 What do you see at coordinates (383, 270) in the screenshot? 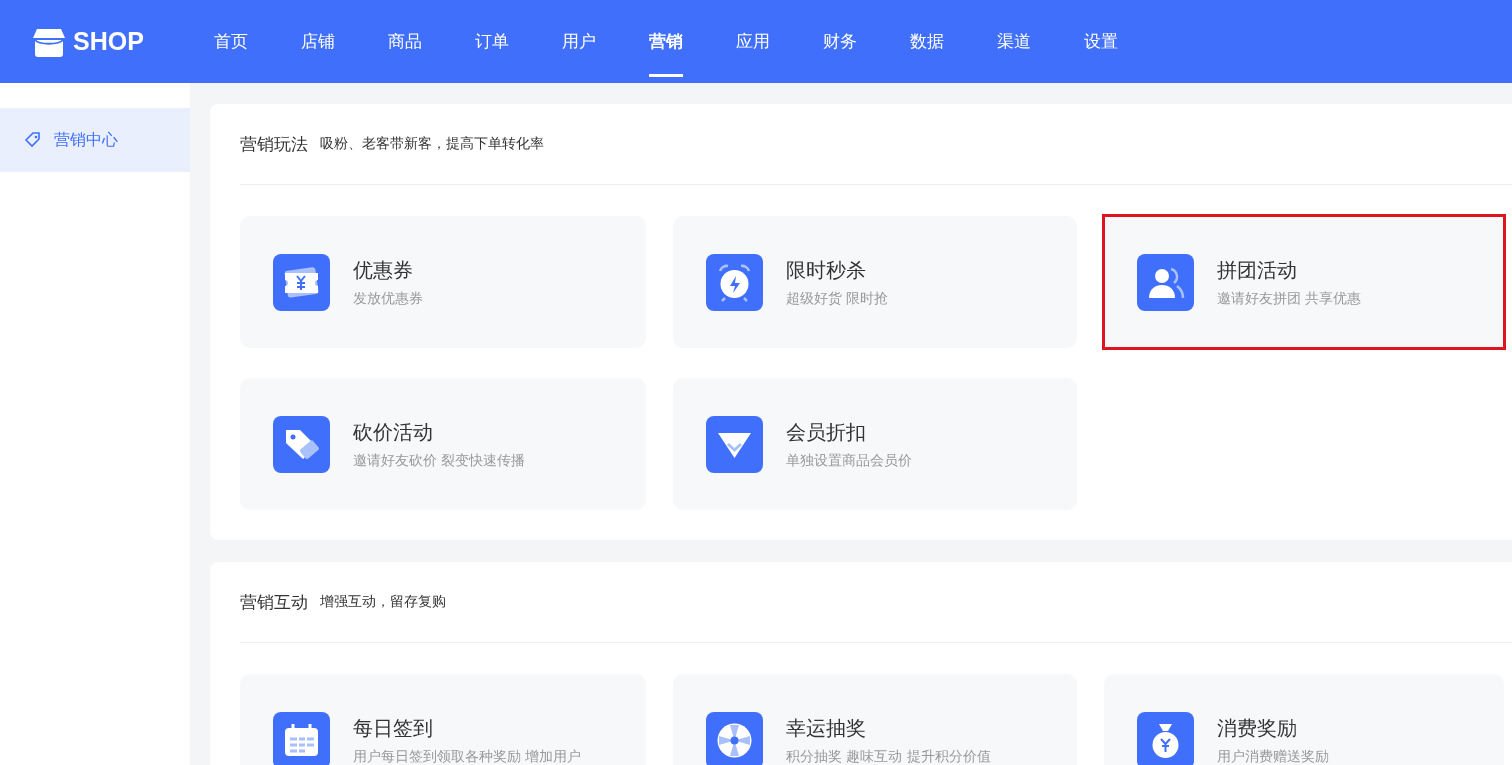
I see `card-title: 优惠券` at bounding box center [383, 270].